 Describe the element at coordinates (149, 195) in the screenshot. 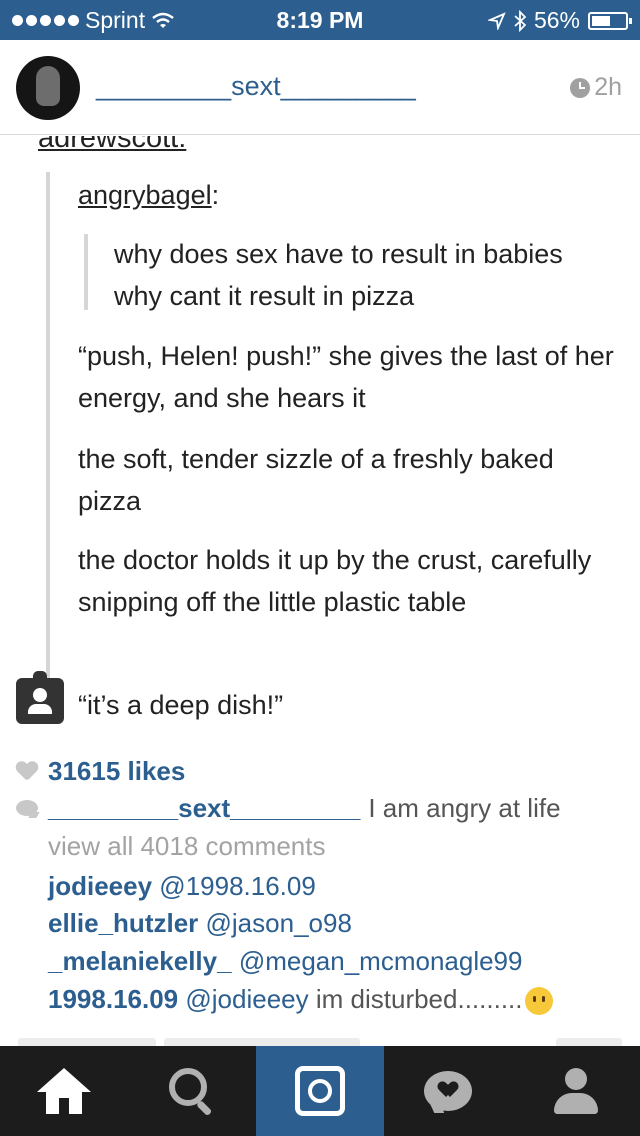

I see `quote-author: angrybagel:` at that location.